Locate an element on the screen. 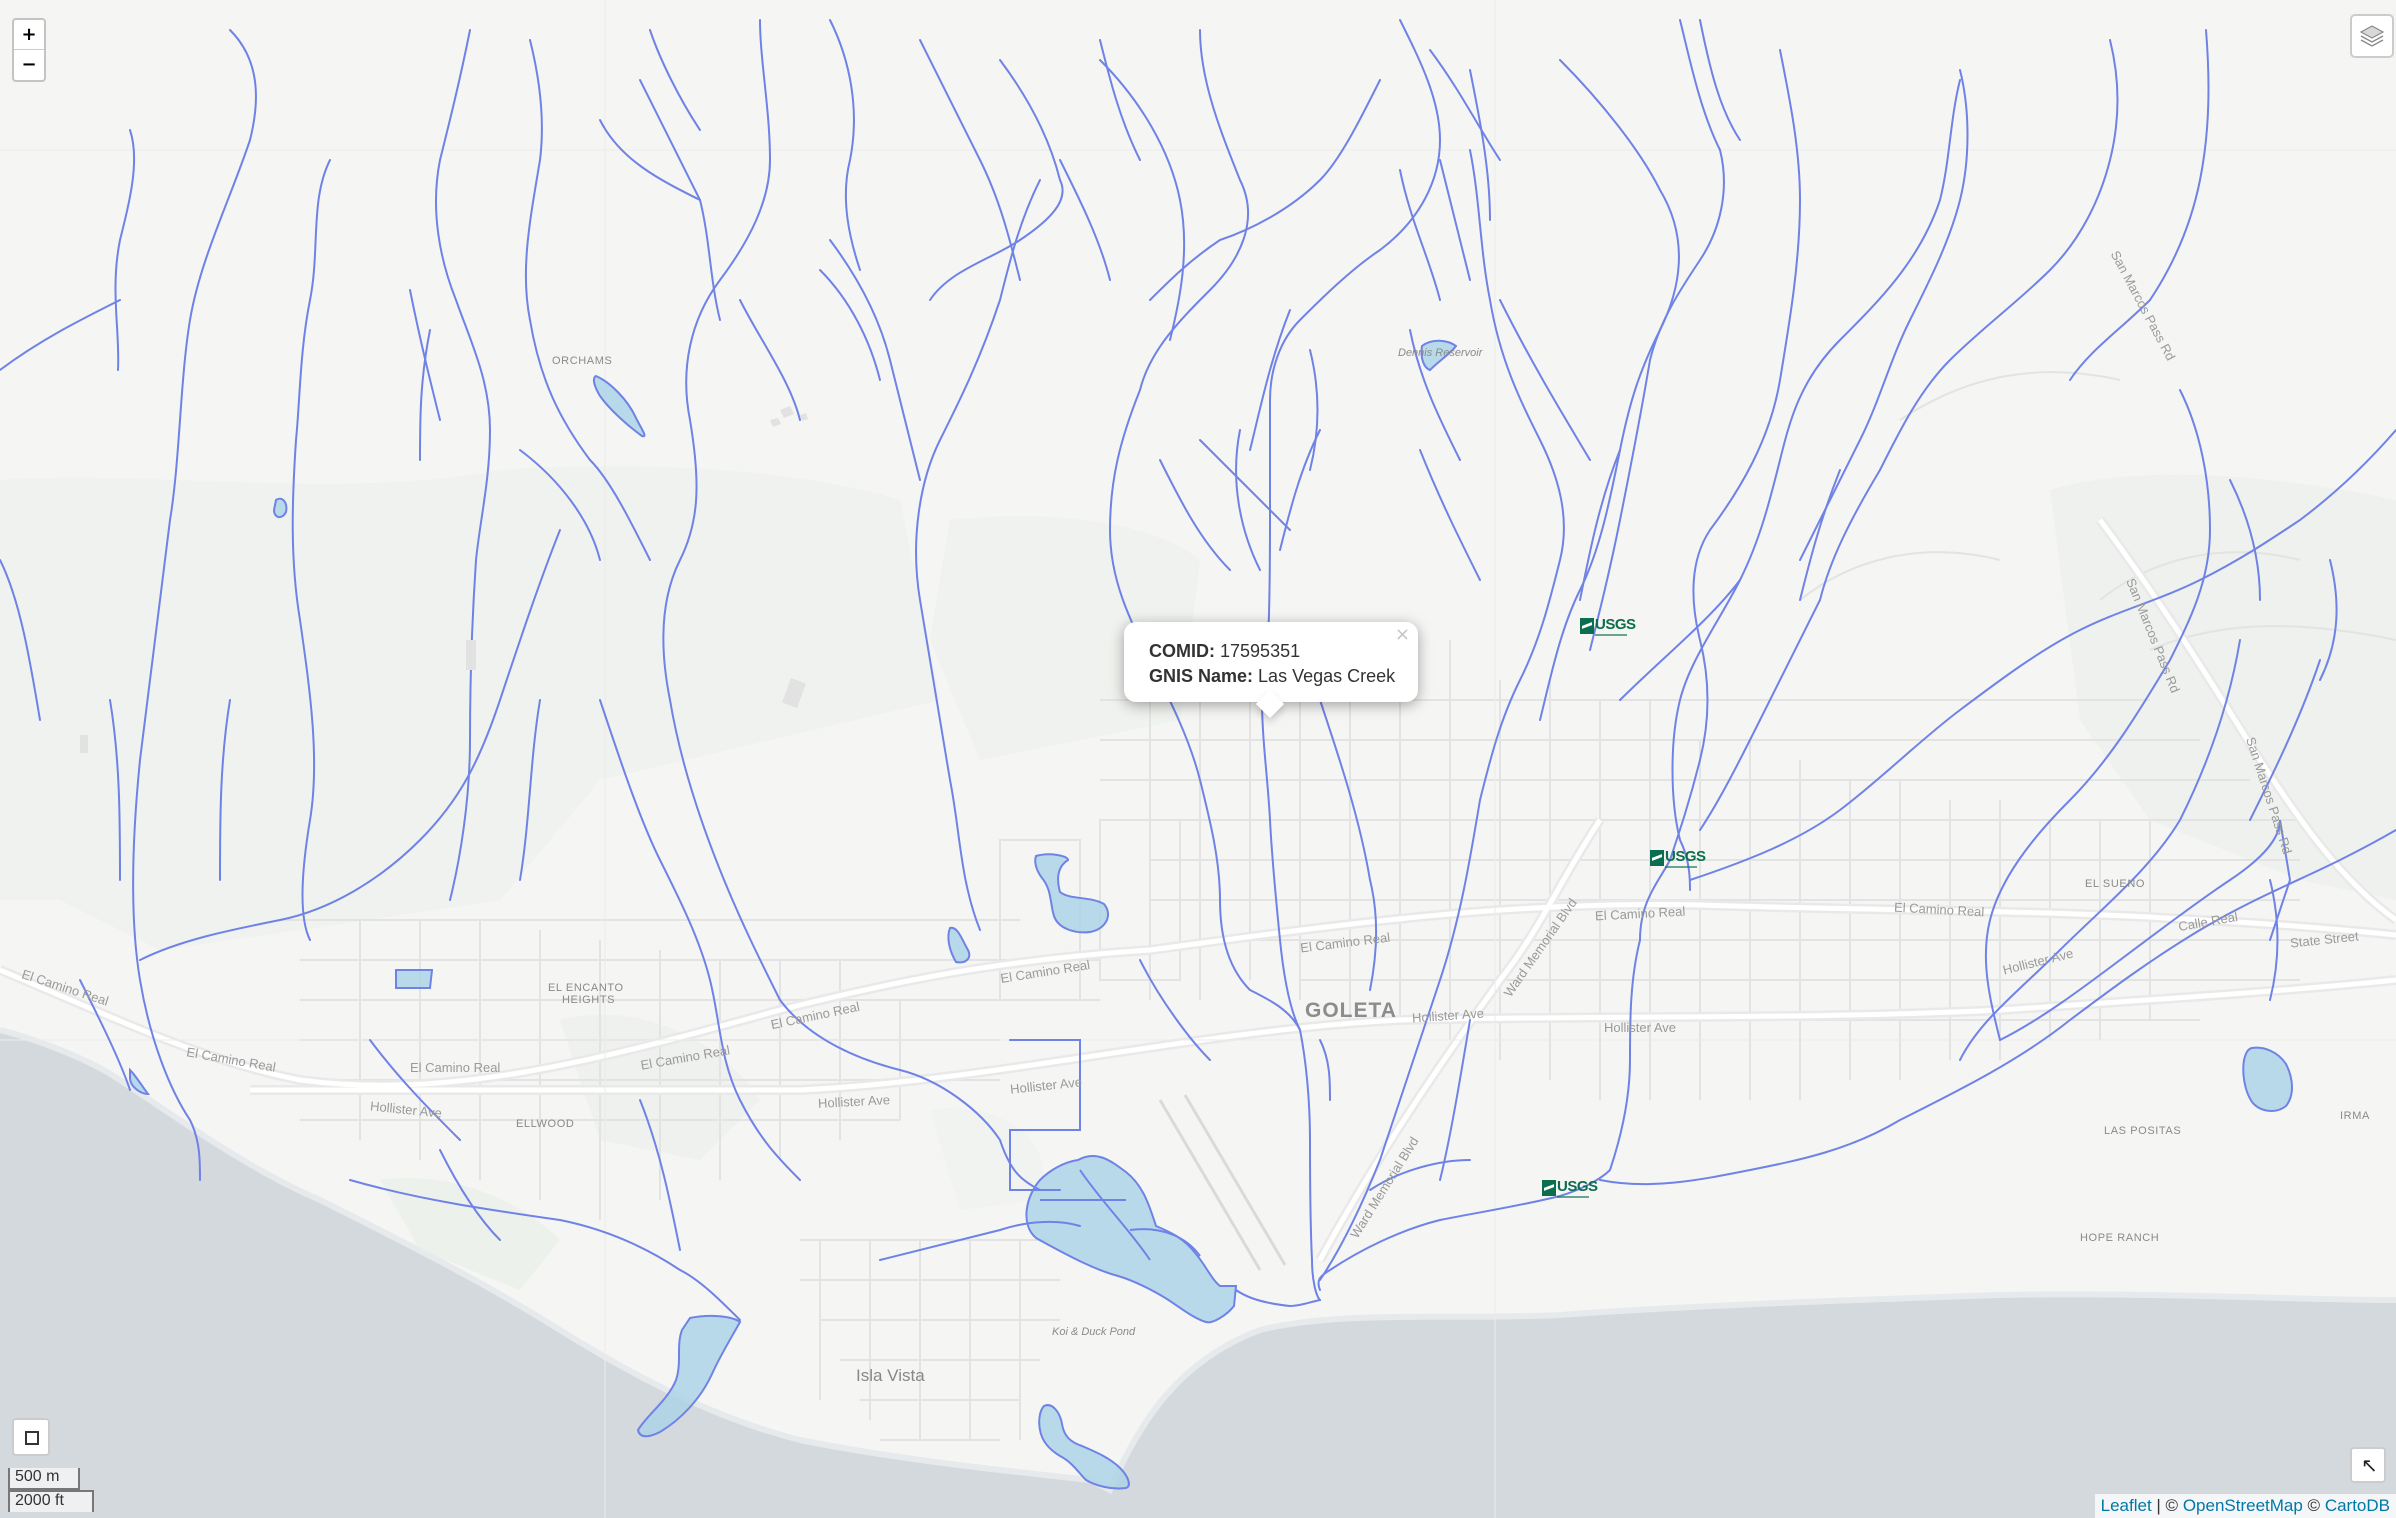 This screenshot has height=1518, width=2396. popup-comid-row: COMID: 17595351 is located at coordinates (1272, 651).